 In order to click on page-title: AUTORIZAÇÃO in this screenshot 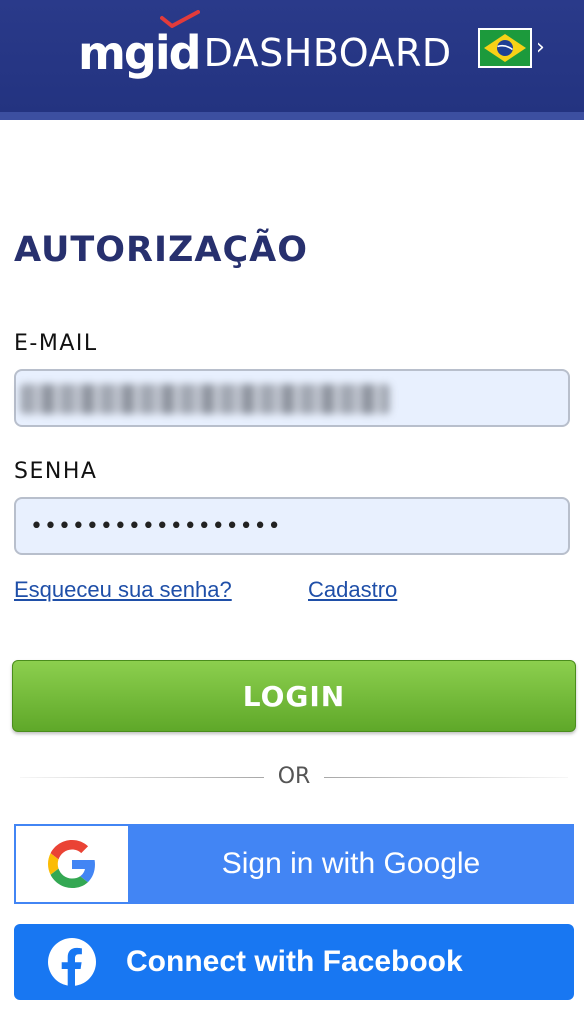, I will do `click(161, 250)`.